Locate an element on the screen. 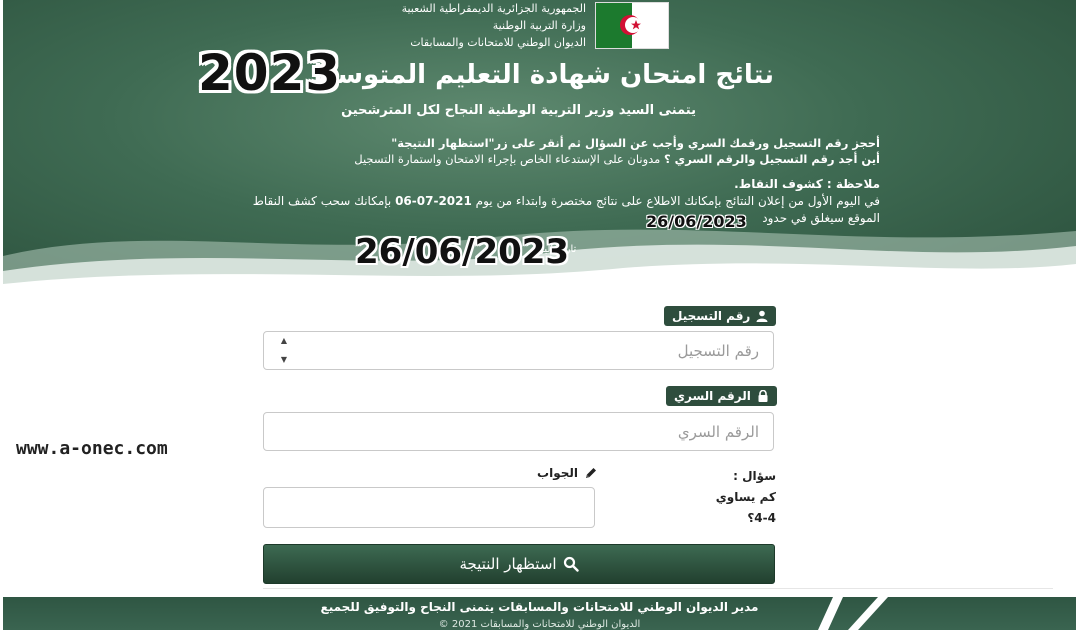  search-icon is located at coordinates (571, 564).